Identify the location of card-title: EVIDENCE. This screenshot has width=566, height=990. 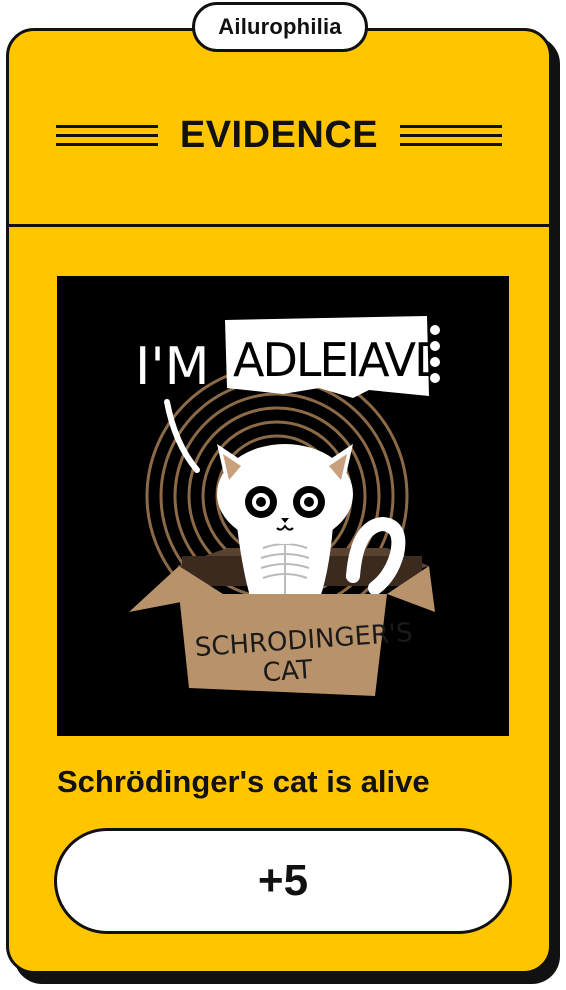
(279, 135).